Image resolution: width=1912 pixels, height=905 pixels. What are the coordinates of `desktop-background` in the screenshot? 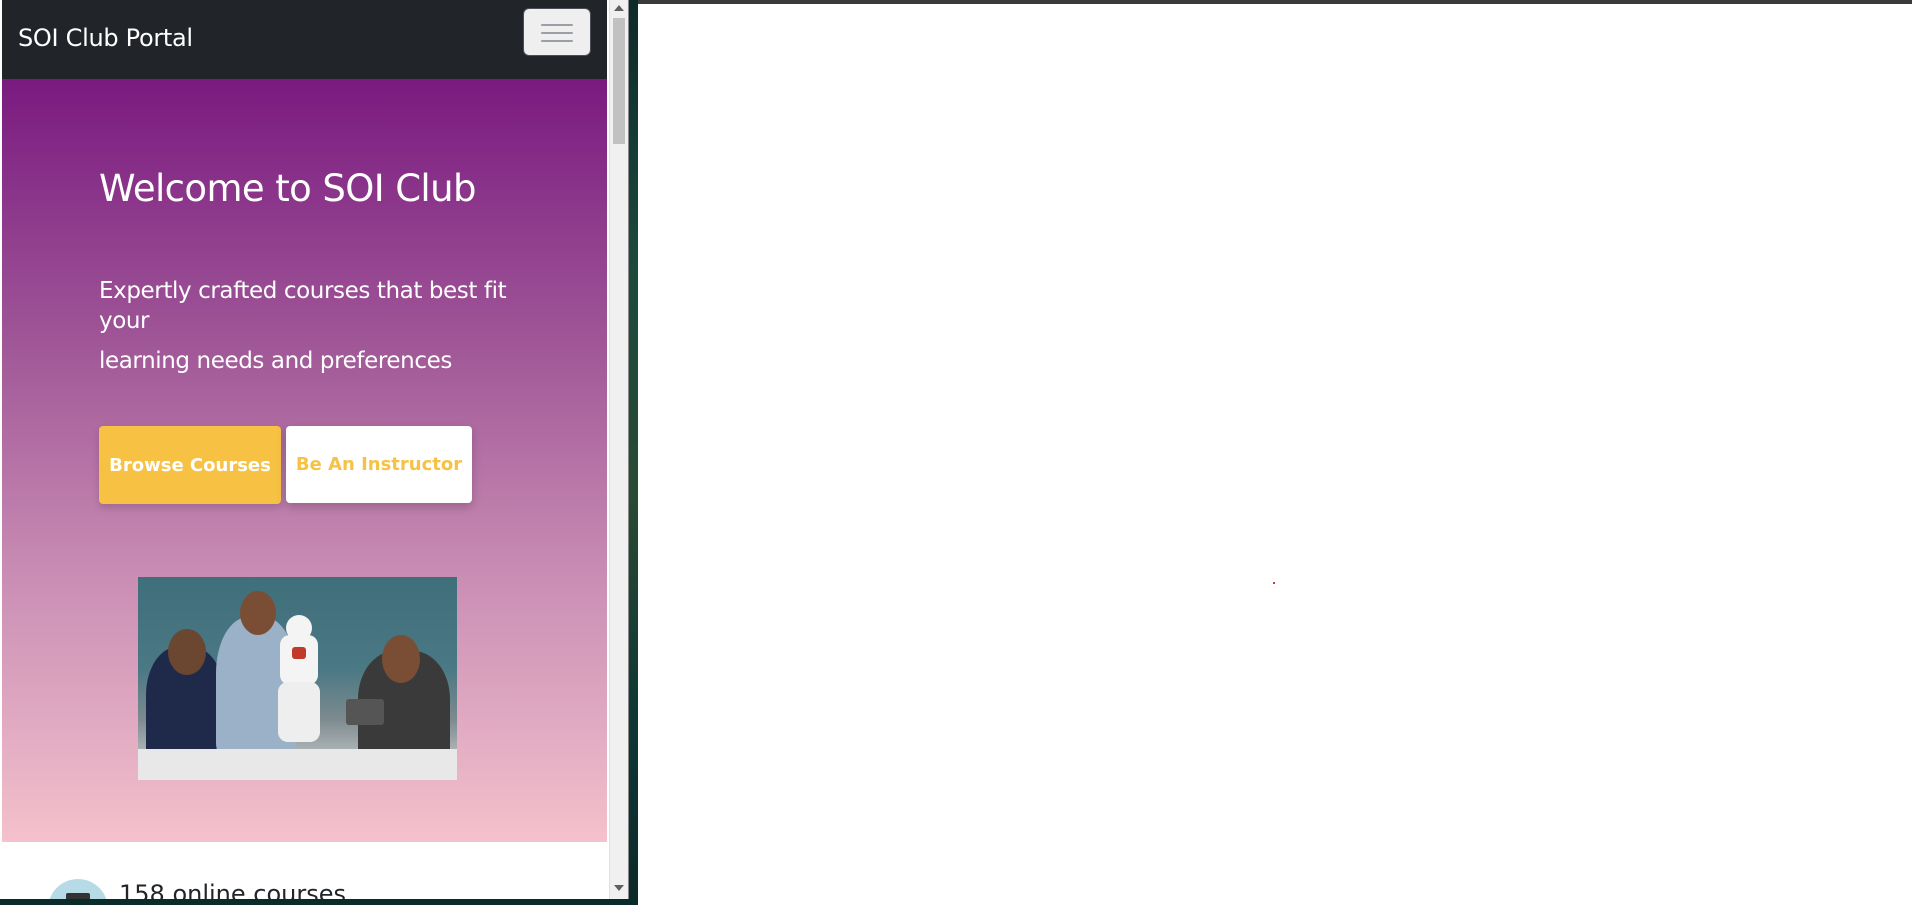 It's located at (633, 452).